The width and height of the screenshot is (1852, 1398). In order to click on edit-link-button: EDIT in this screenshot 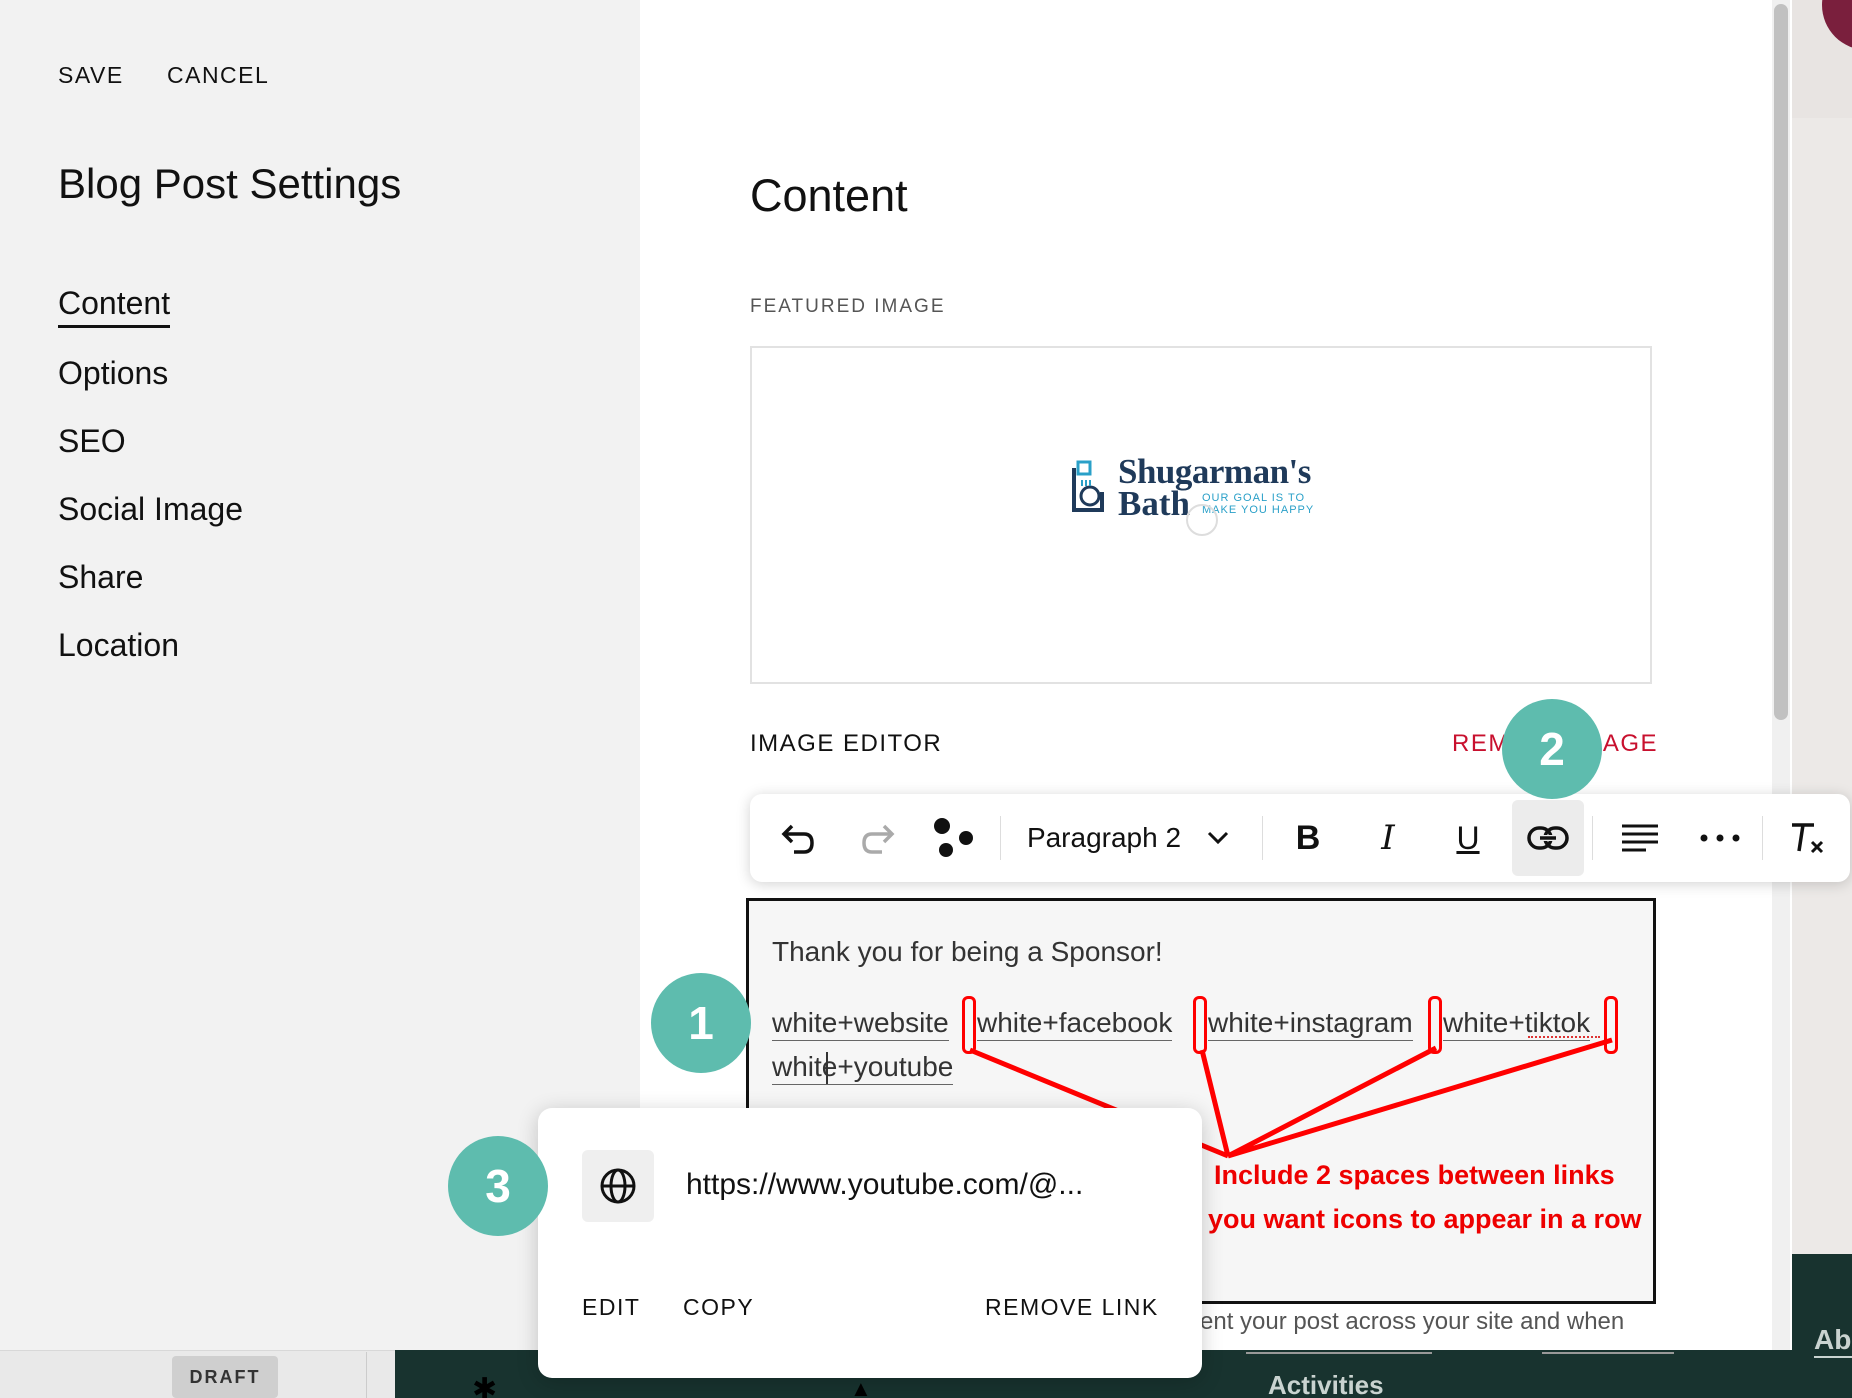, I will do `click(611, 1307)`.